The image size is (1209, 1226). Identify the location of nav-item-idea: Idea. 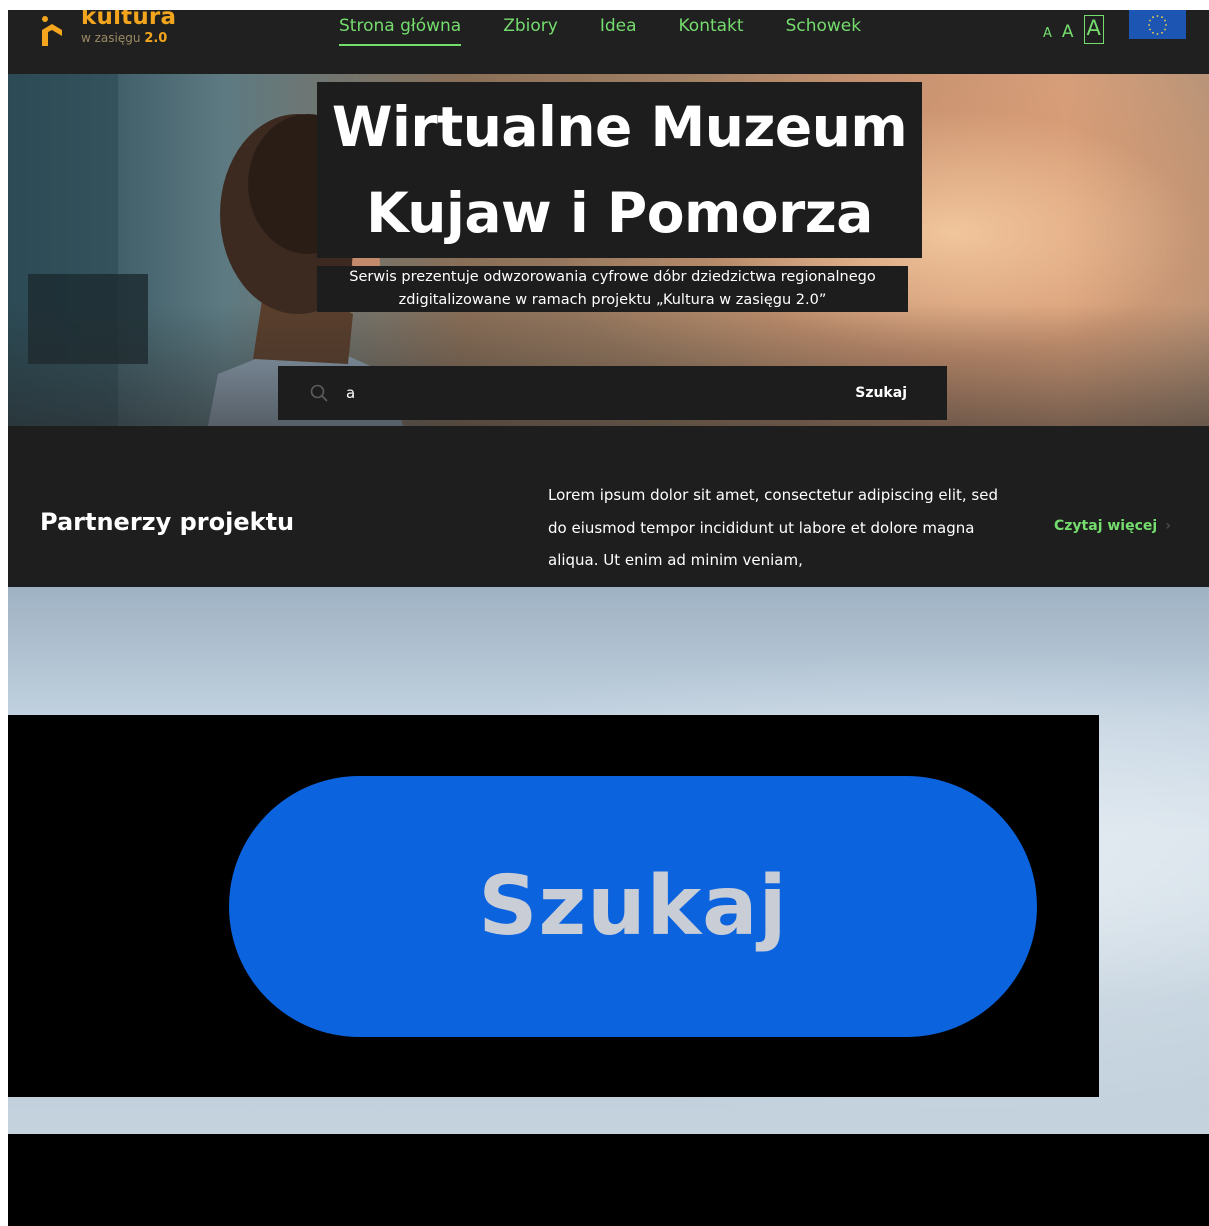
(618, 31).